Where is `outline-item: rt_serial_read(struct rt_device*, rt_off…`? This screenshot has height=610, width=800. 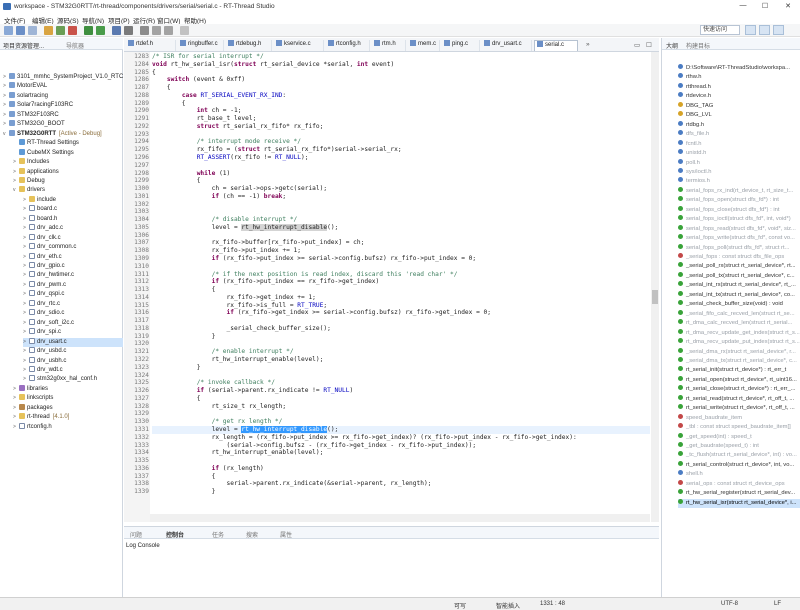
outline-item: rt_serial_read(struct rt_device*, rt_off… is located at coordinates (739, 399).